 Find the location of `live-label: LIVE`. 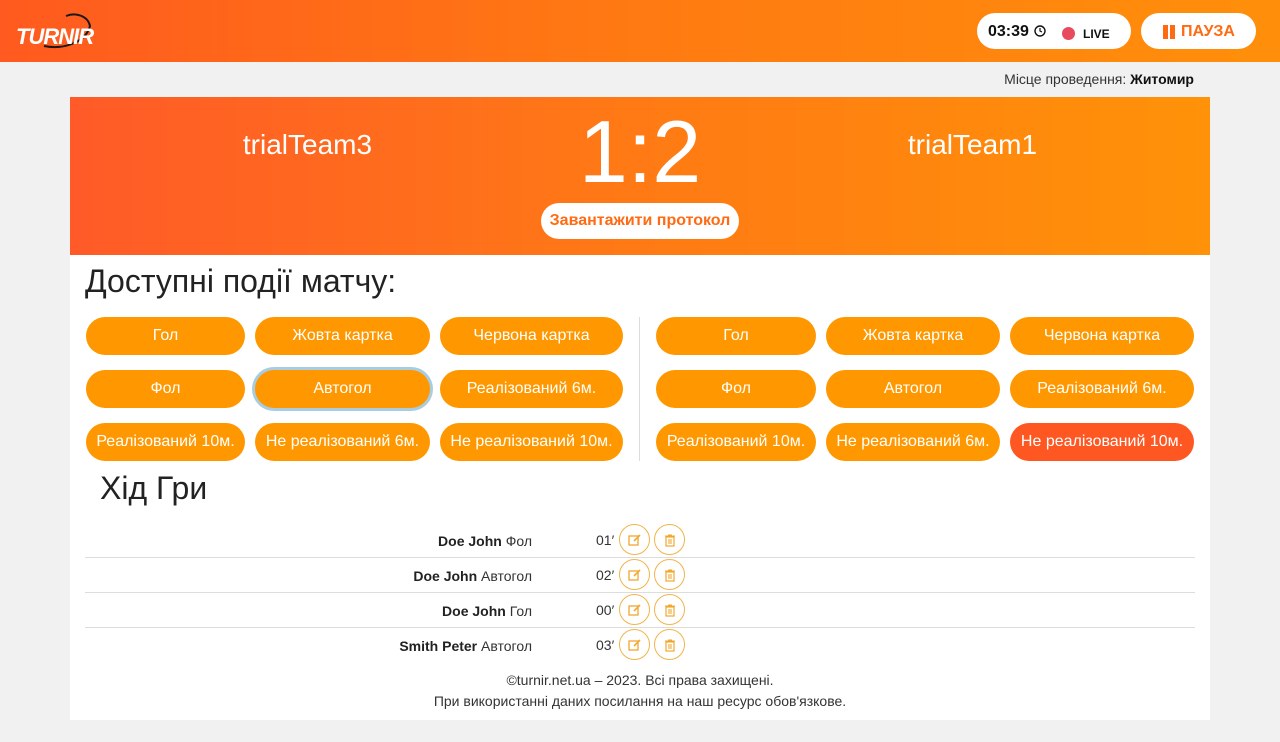

live-label: LIVE is located at coordinates (1096, 34).